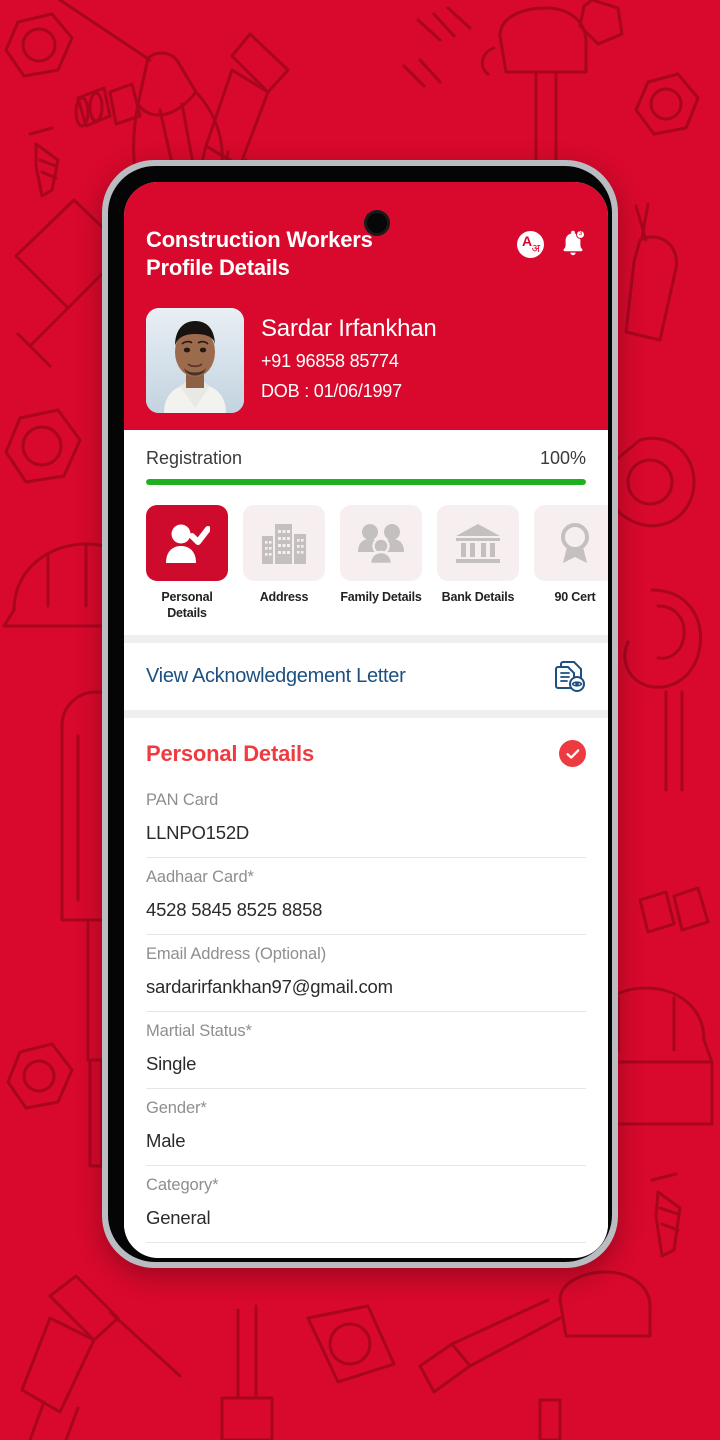  What do you see at coordinates (230, 753) in the screenshot?
I see `section-title: Personal Details` at bounding box center [230, 753].